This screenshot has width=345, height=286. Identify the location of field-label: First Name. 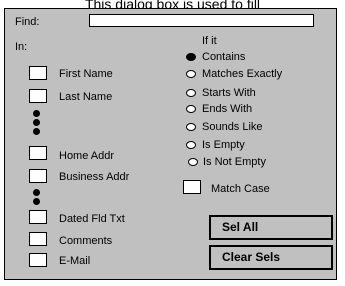
(86, 74).